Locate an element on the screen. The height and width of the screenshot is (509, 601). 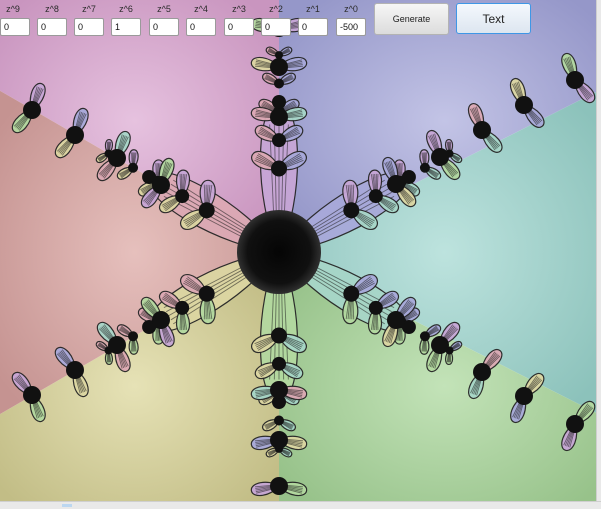
coef-z9-label: z^9 is located at coordinates (13, 9).